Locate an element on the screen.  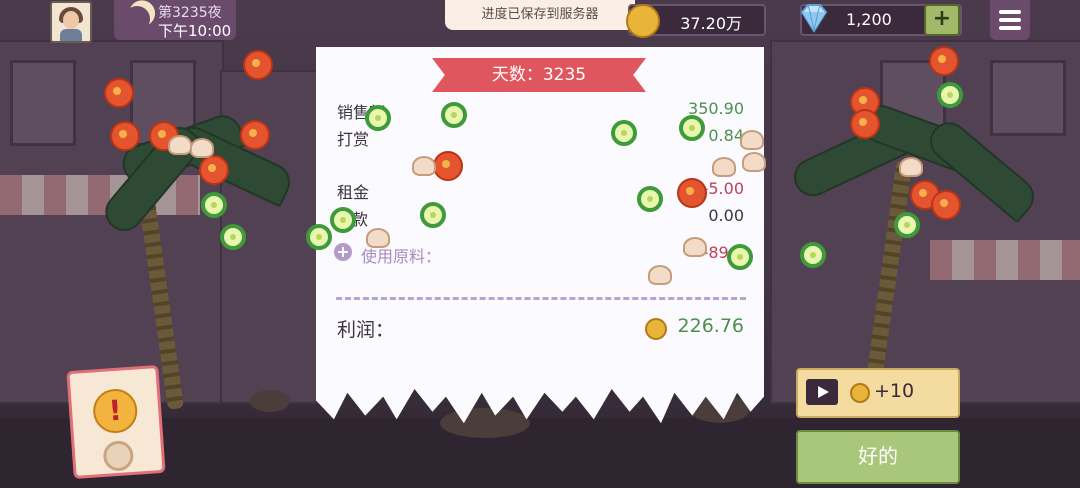
watch-ad-button: +10 is located at coordinates (878, 393).